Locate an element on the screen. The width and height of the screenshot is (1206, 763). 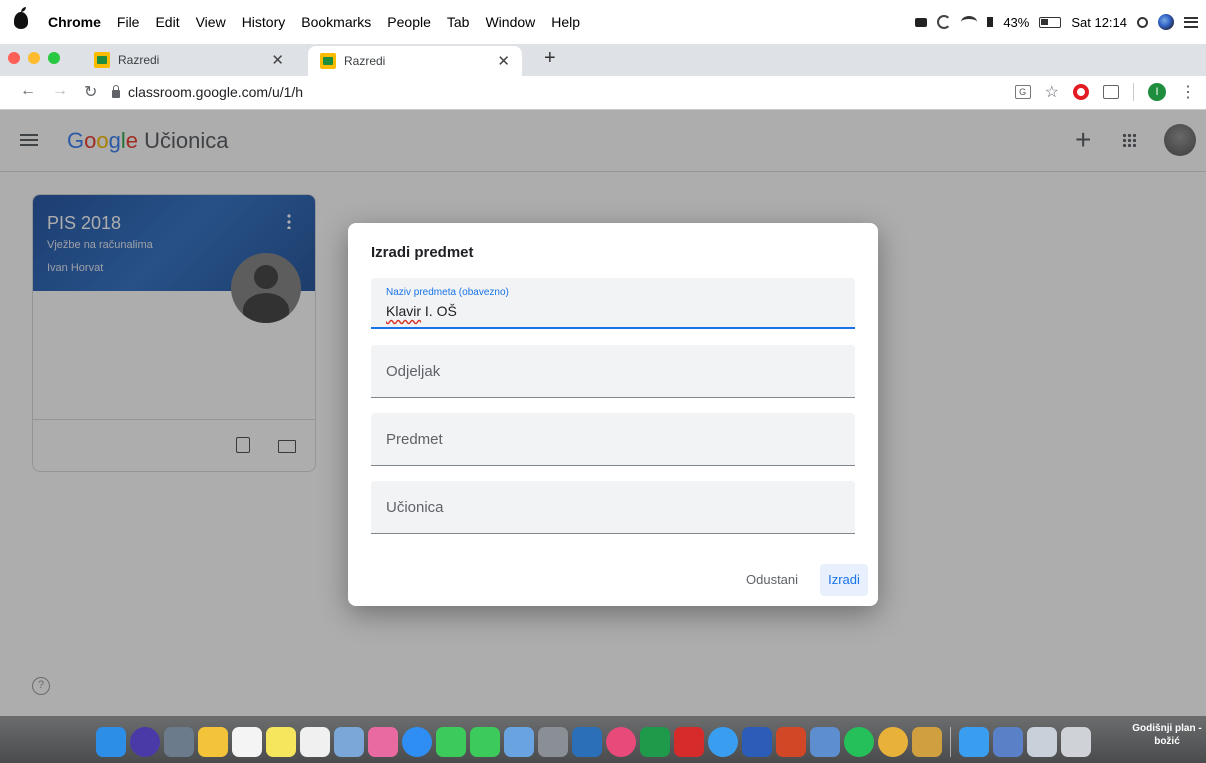
keychain-dock-icon is located at coordinates (927, 741).